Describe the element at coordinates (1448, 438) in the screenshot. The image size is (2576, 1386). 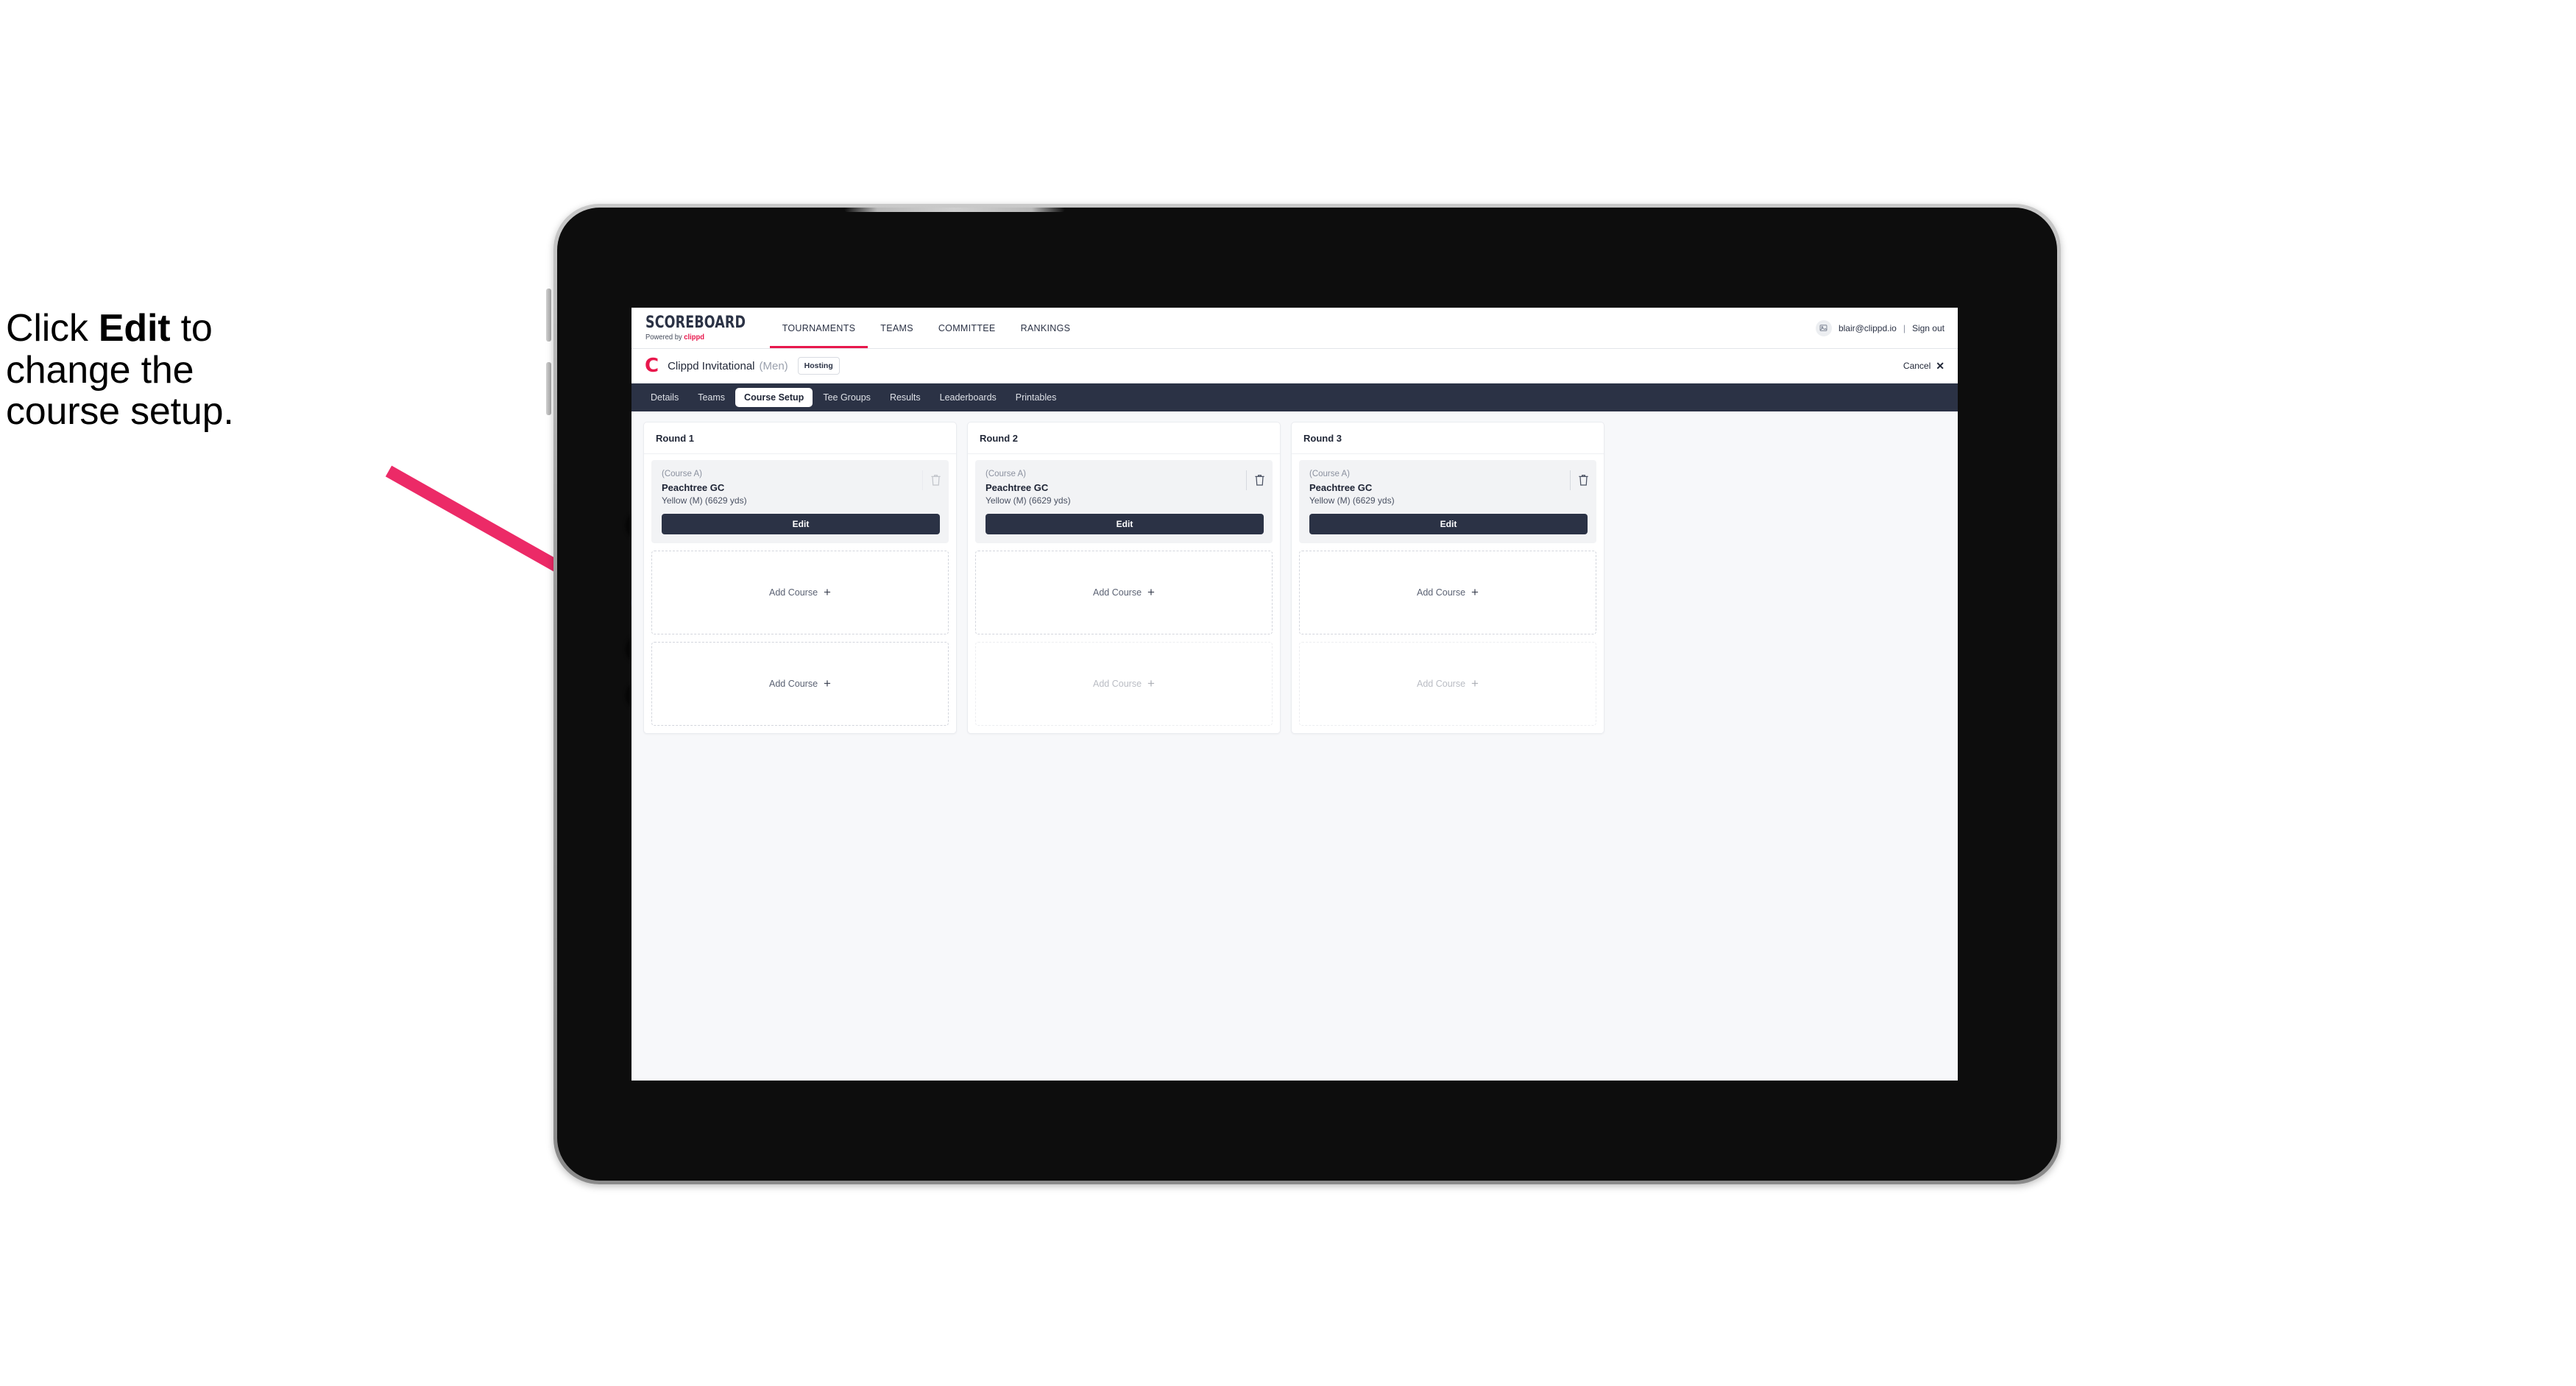
I see `round-title-3: Round 3` at that location.